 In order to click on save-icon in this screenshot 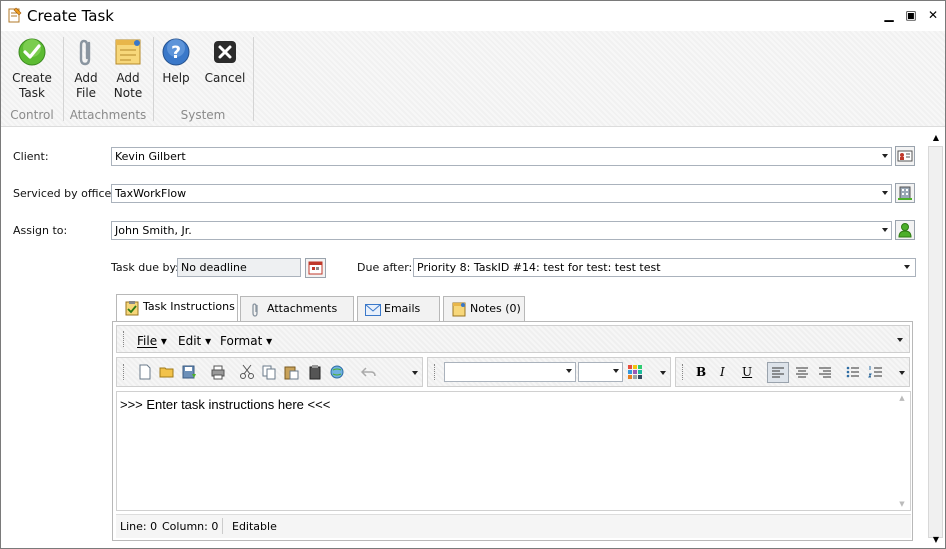, I will do `click(189, 372)`.